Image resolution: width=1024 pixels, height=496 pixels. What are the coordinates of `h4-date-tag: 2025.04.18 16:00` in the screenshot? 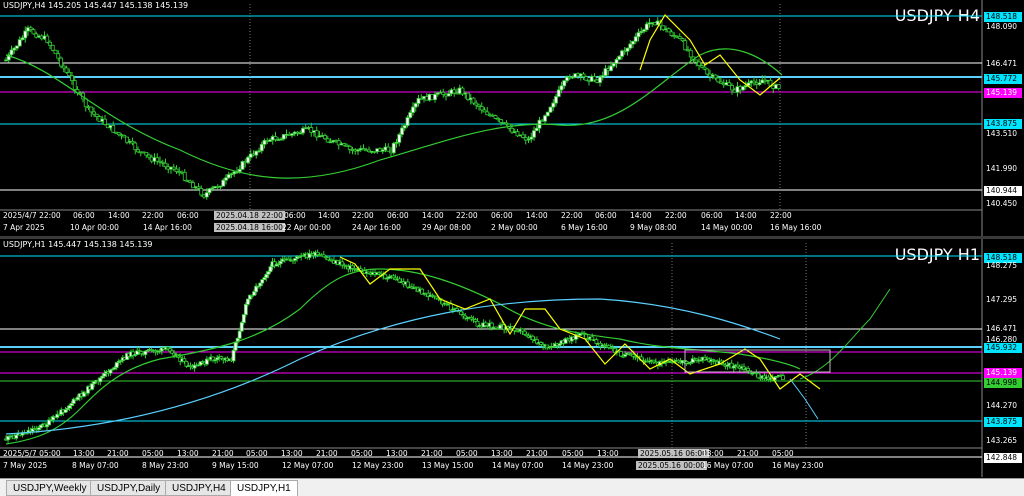 It's located at (249, 227).